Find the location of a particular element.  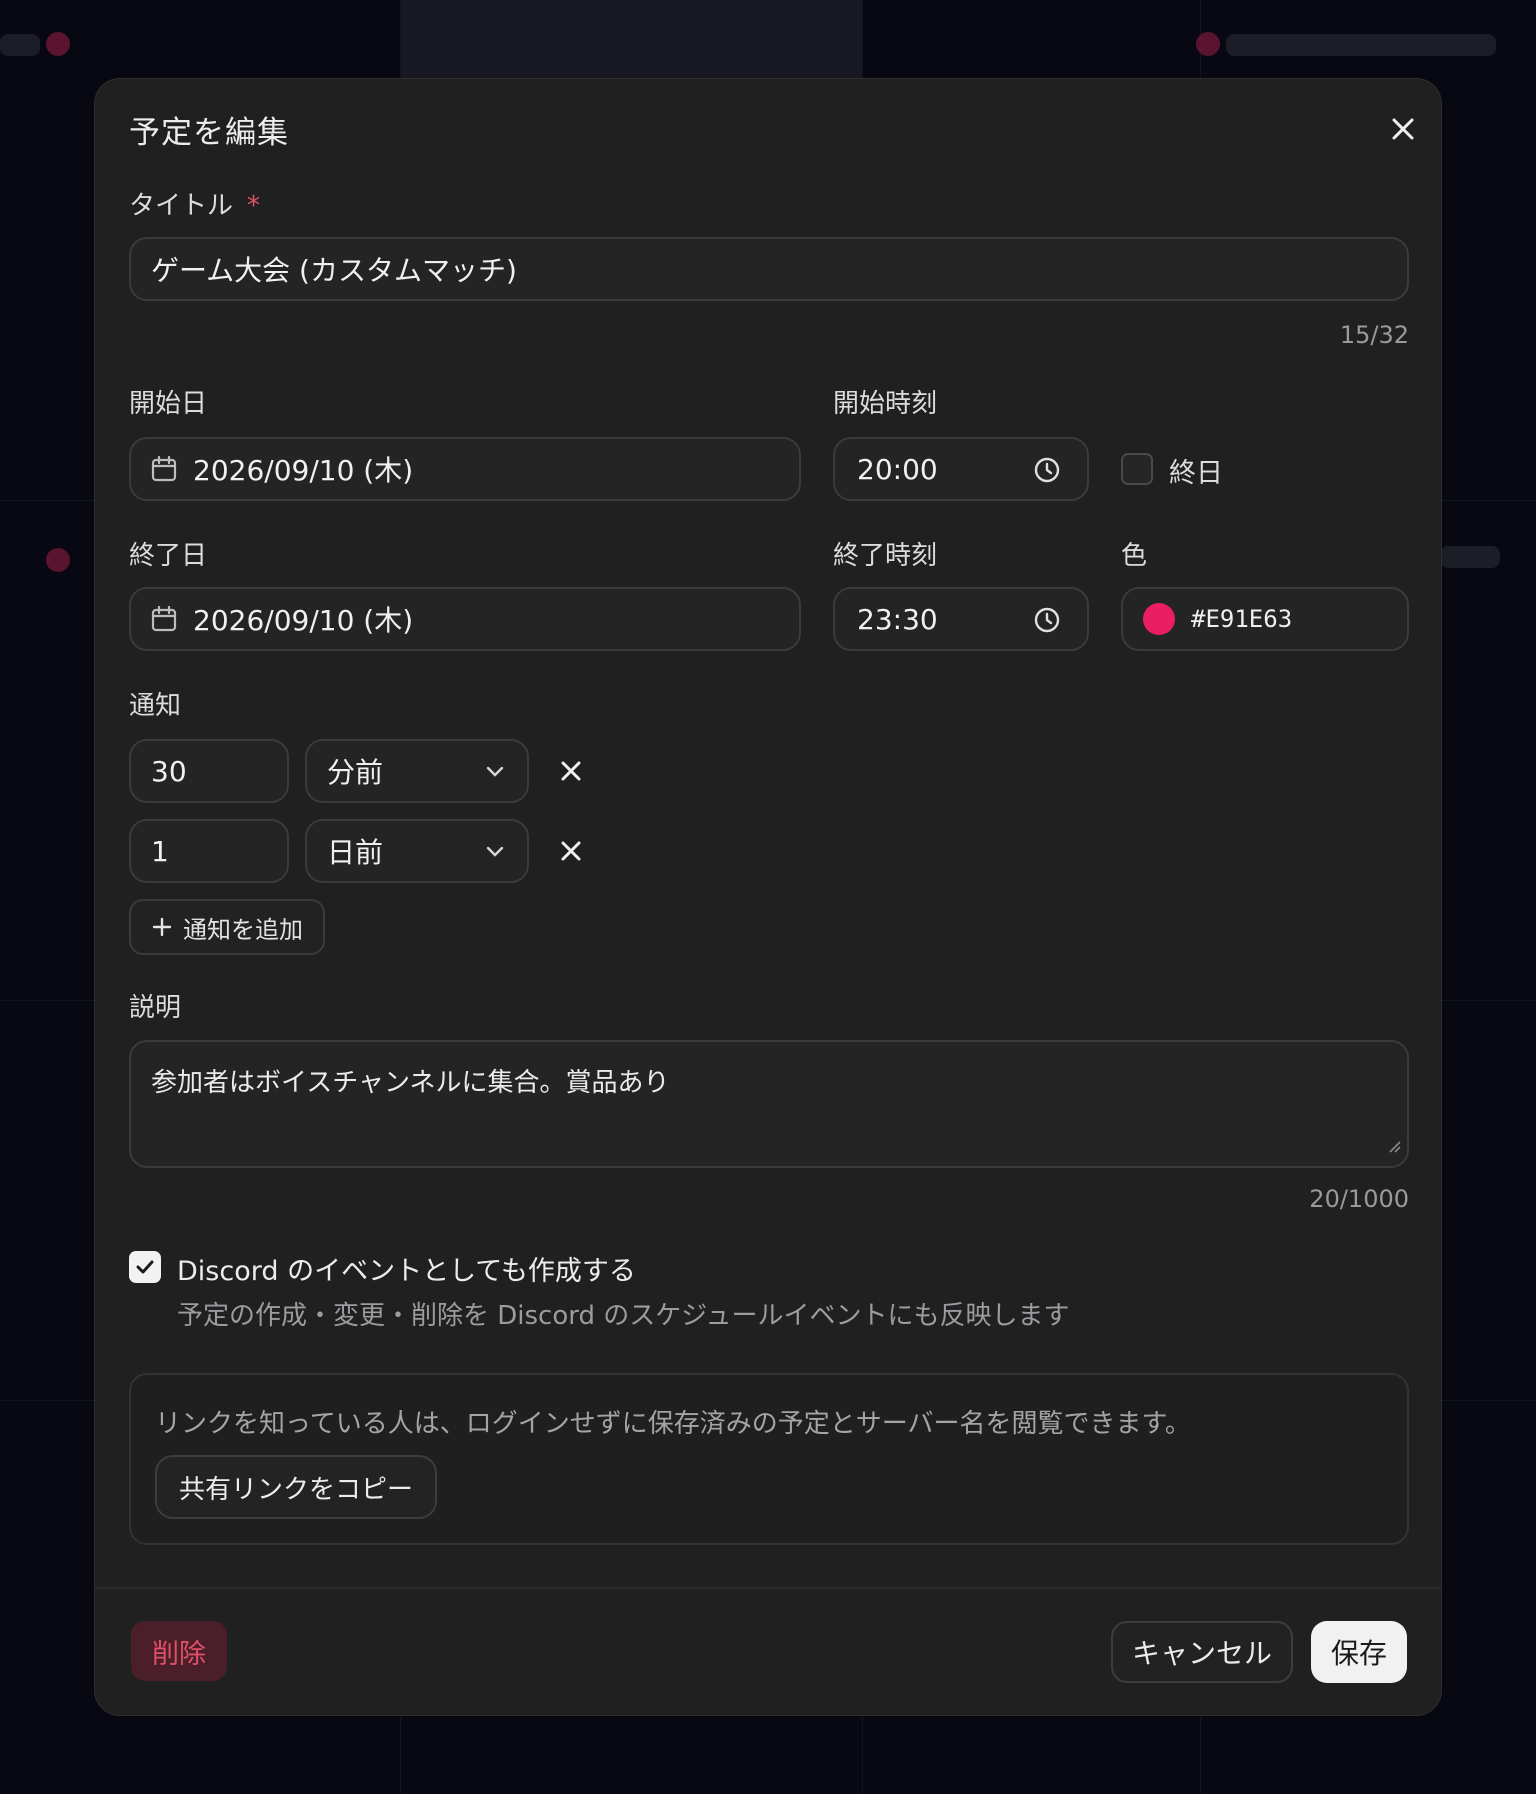

all-day-checkbox is located at coordinates (1137, 469).